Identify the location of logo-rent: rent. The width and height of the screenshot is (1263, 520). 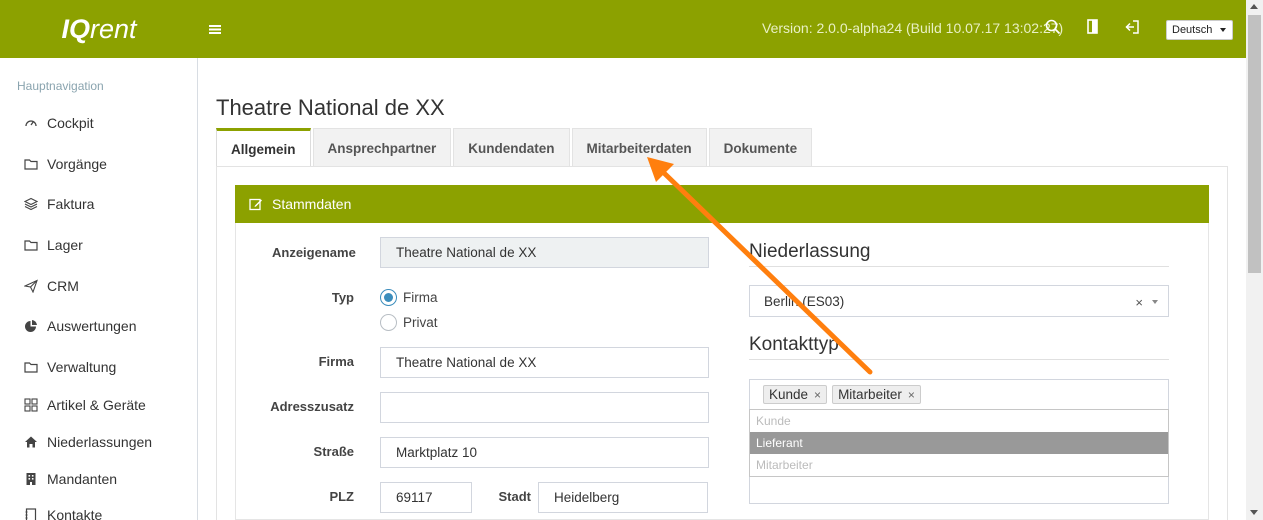
(113, 28).